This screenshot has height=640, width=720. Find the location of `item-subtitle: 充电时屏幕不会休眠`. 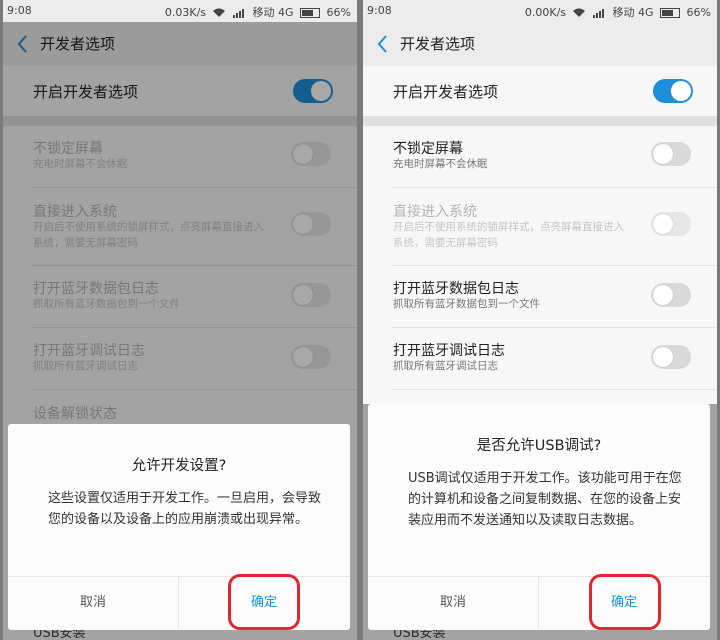

item-subtitle: 充电时屏幕不会休眠 is located at coordinates (440, 164).